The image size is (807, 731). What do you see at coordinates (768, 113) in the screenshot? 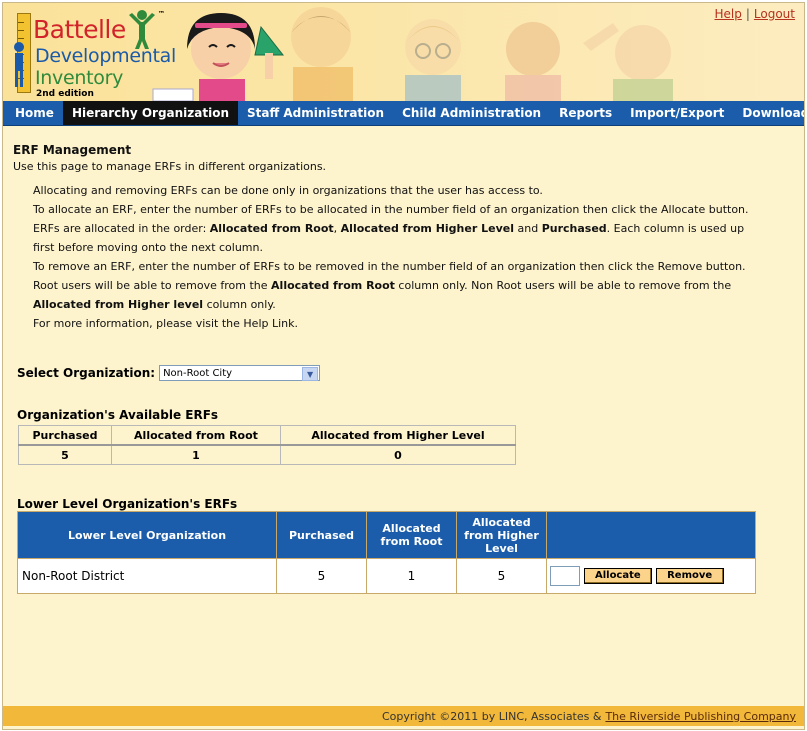
I see `nav-download: Download` at bounding box center [768, 113].